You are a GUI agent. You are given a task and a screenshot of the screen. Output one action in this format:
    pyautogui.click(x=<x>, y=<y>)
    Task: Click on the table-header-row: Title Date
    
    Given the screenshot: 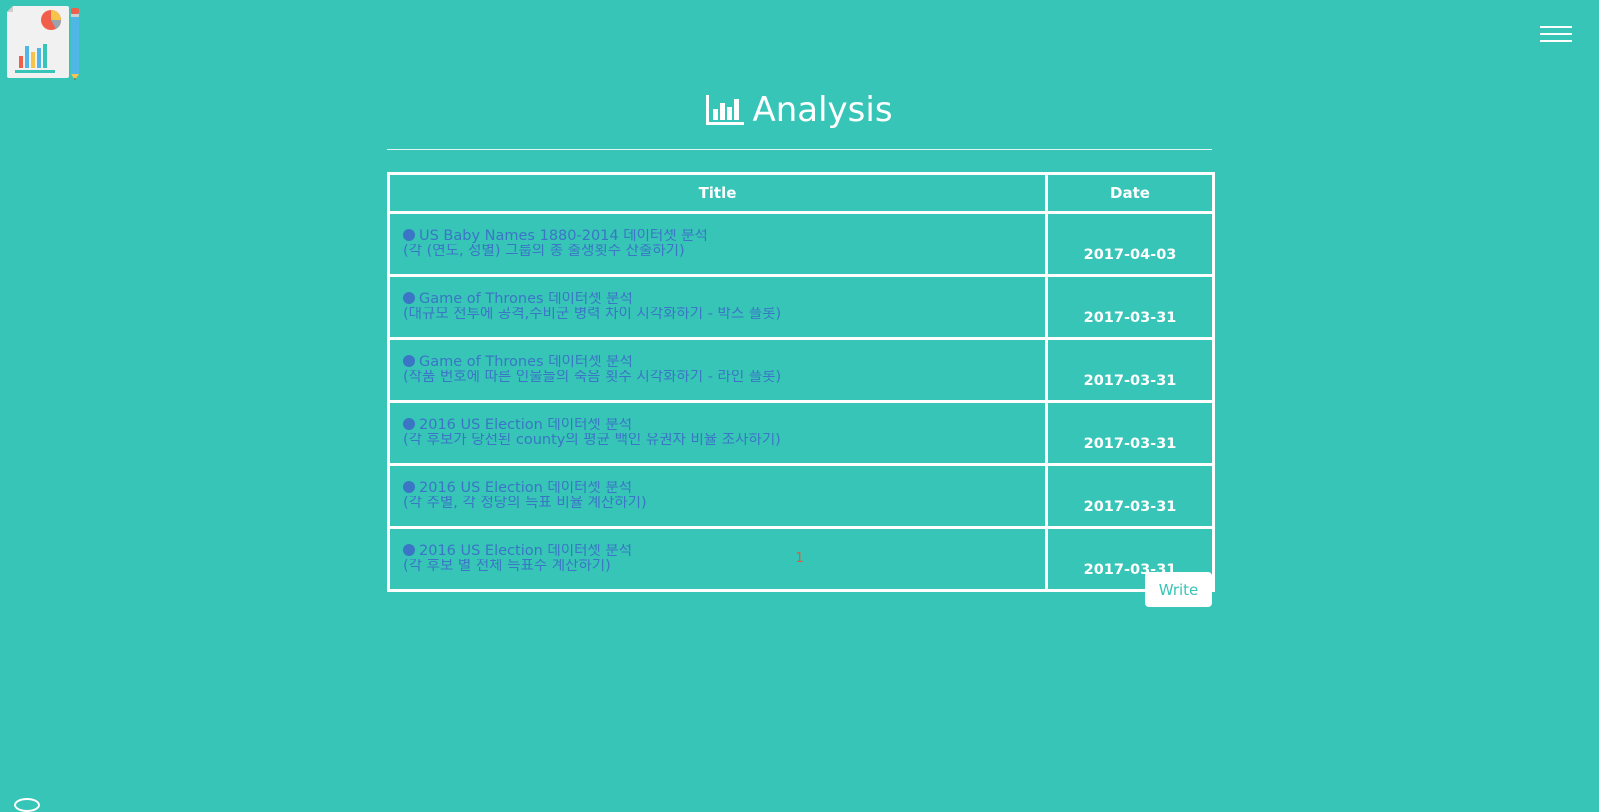 What is the action you would take?
    pyautogui.click(x=801, y=193)
    